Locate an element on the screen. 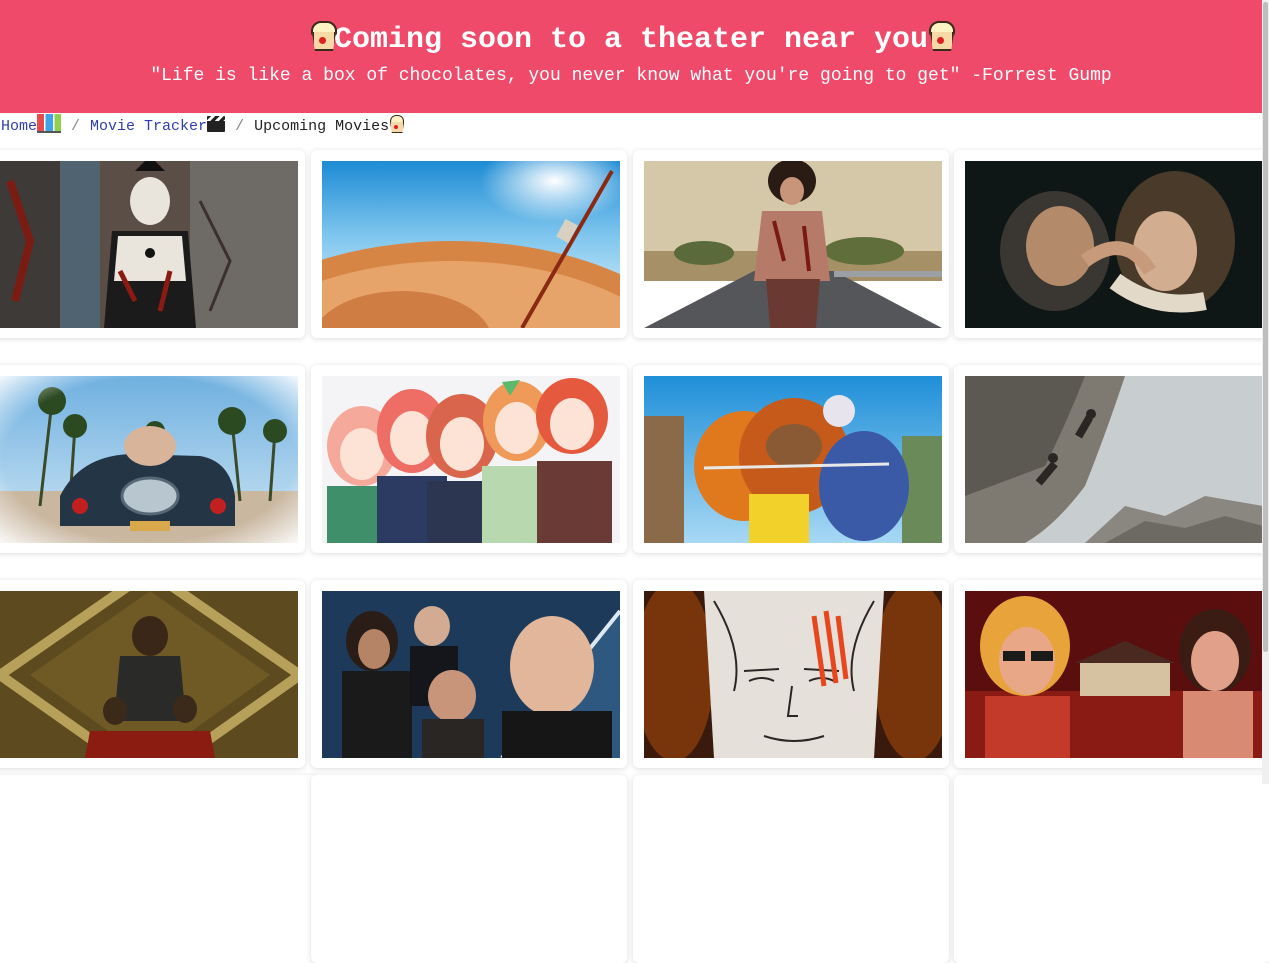 This screenshot has height=963, width=1269. breadcrumb-home-link: Home is located at coordinates (31, 124).